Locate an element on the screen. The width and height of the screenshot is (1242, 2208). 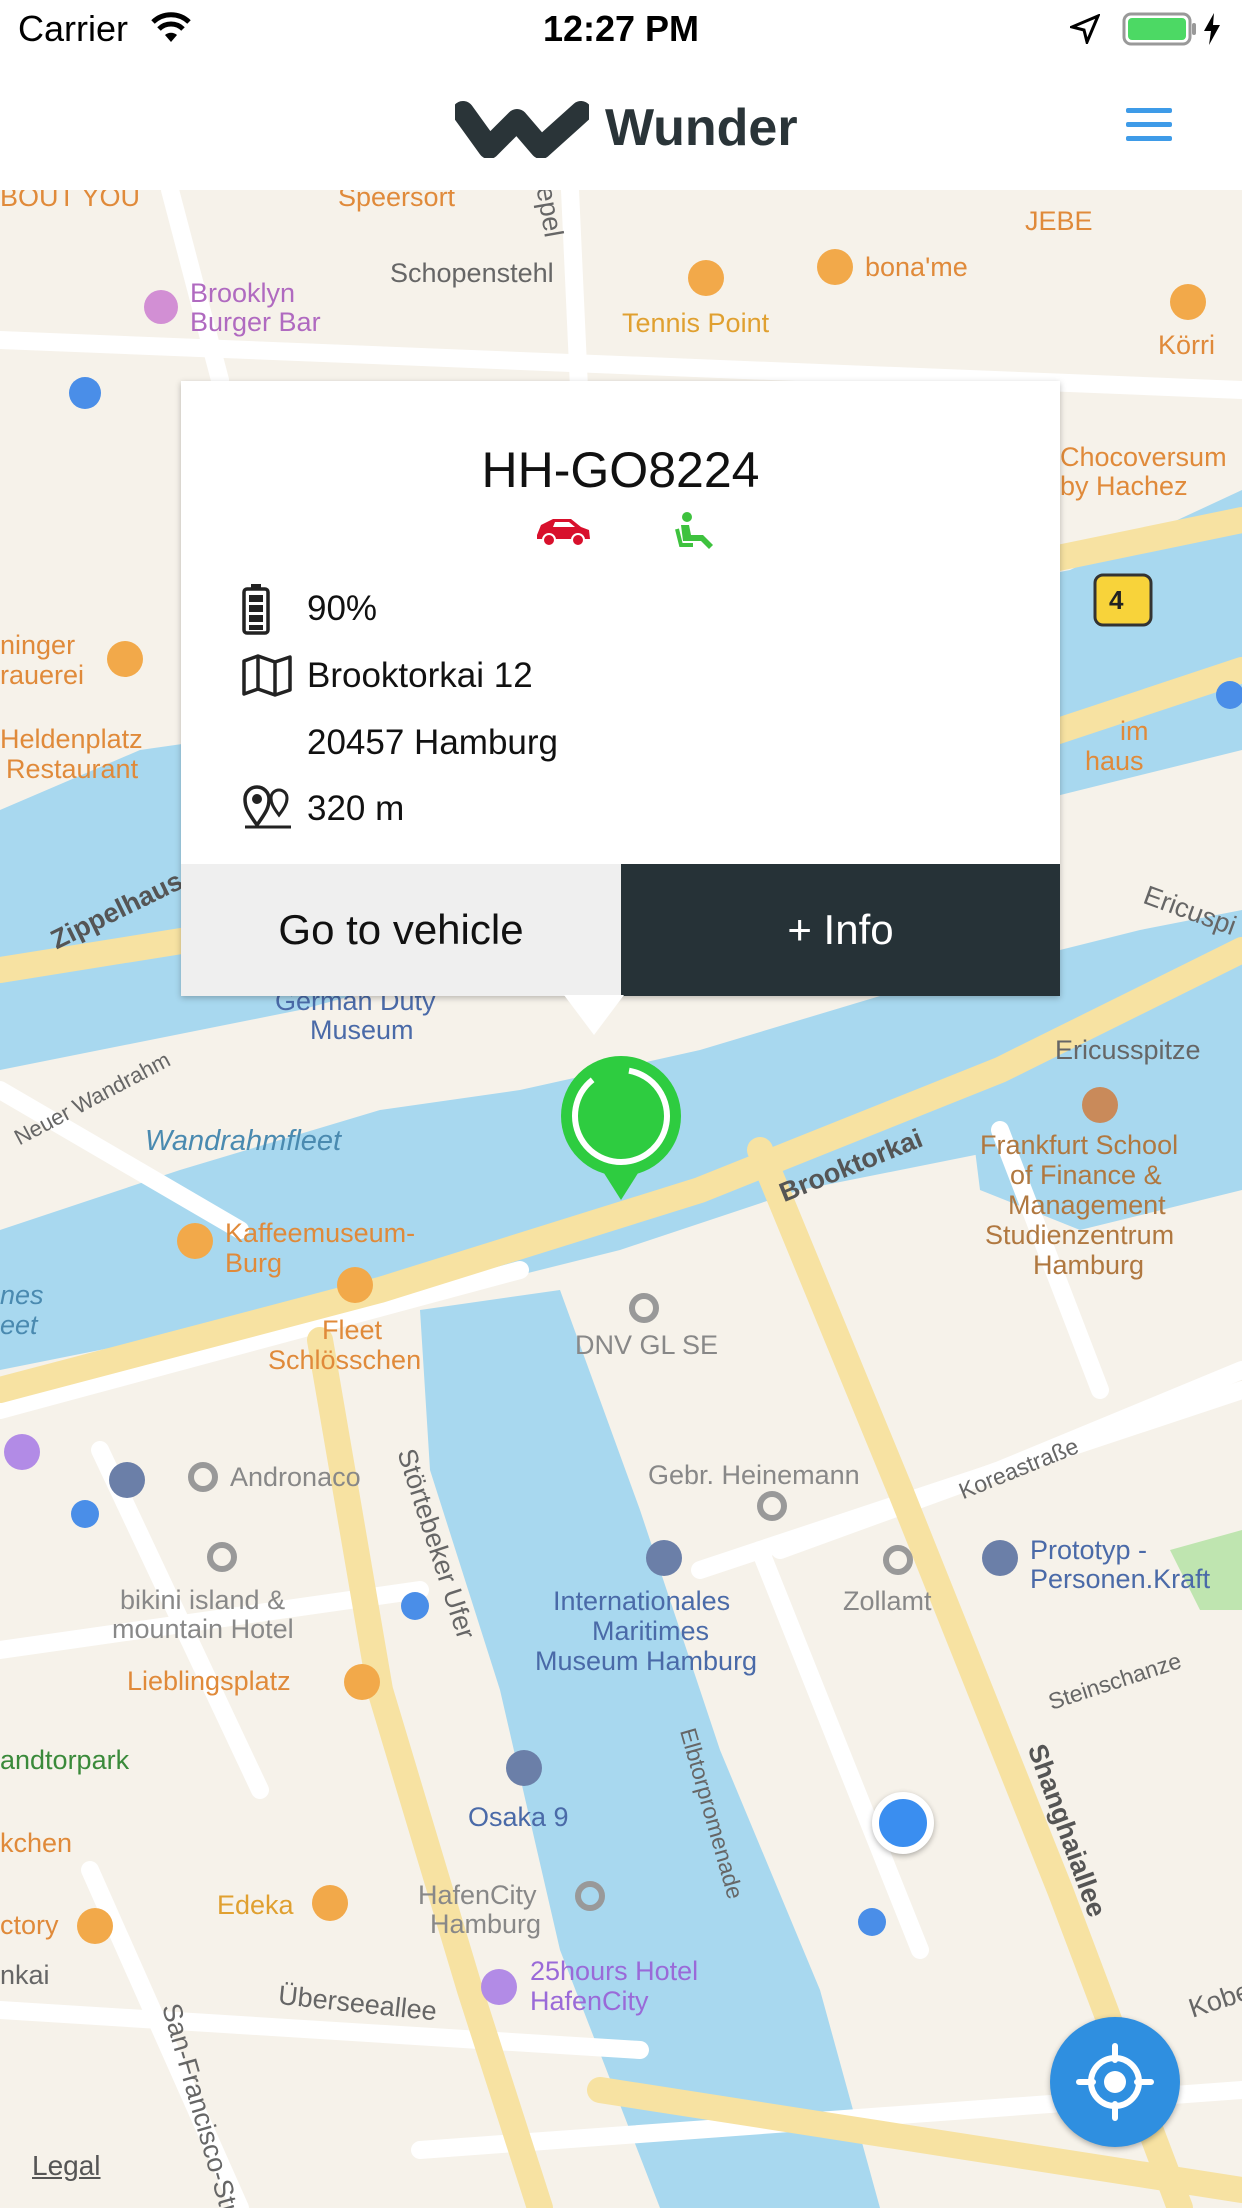
brand-logo: Wunder is located at coordinates (626, 128).